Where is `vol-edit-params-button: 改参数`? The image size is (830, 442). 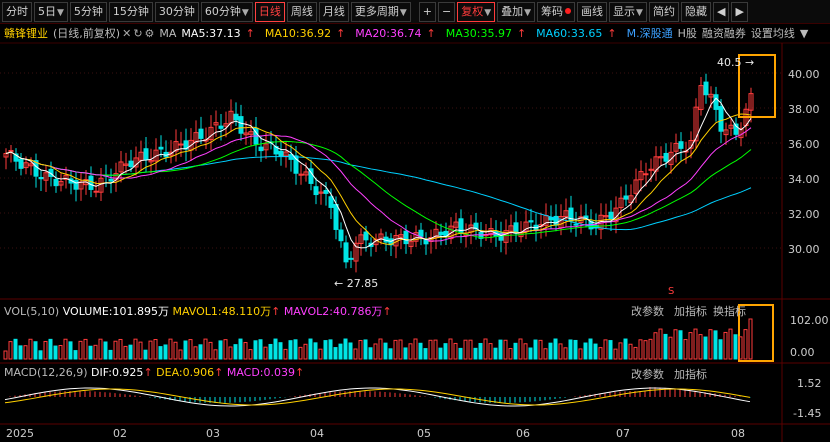
vol-edit-params-button: 改参数 is located at coordinates (647, 311).